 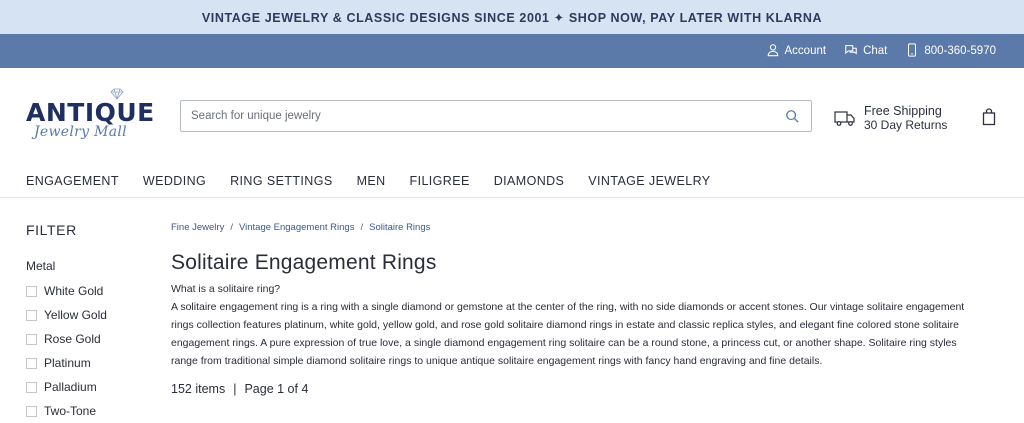 I want to click on search-input, so click(x=487, y=116).